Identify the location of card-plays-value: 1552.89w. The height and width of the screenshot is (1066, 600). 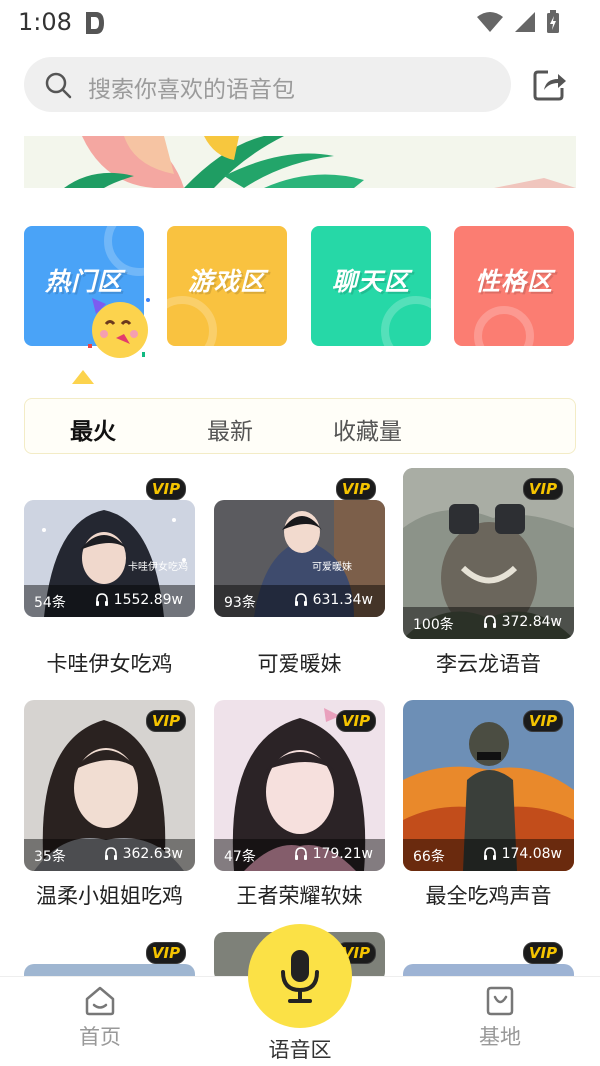
(148, 600).